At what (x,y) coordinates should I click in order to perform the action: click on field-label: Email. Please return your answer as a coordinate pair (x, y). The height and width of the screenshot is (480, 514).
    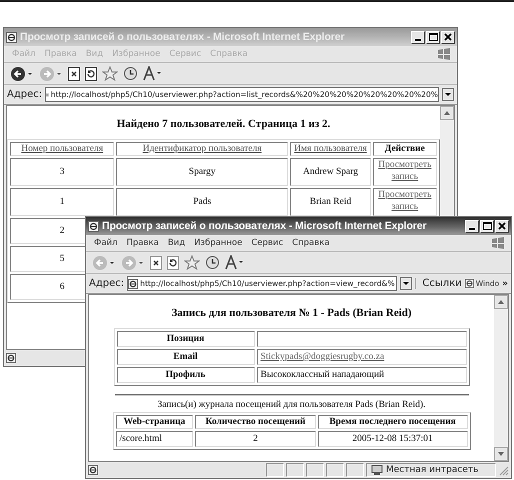
    Looking at the image, I should click on (185, 357).